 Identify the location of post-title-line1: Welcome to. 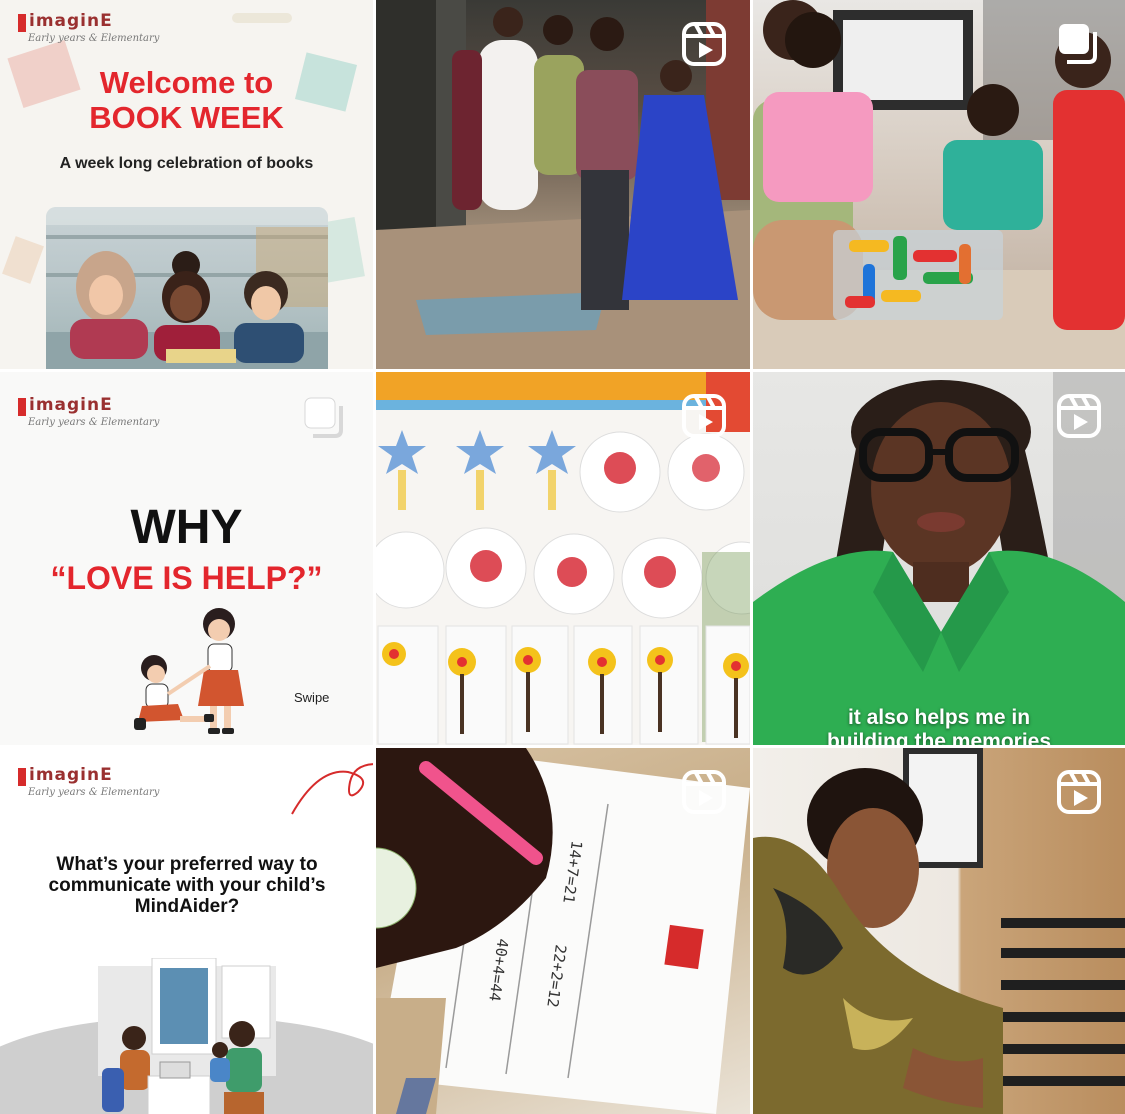
(186, 82).